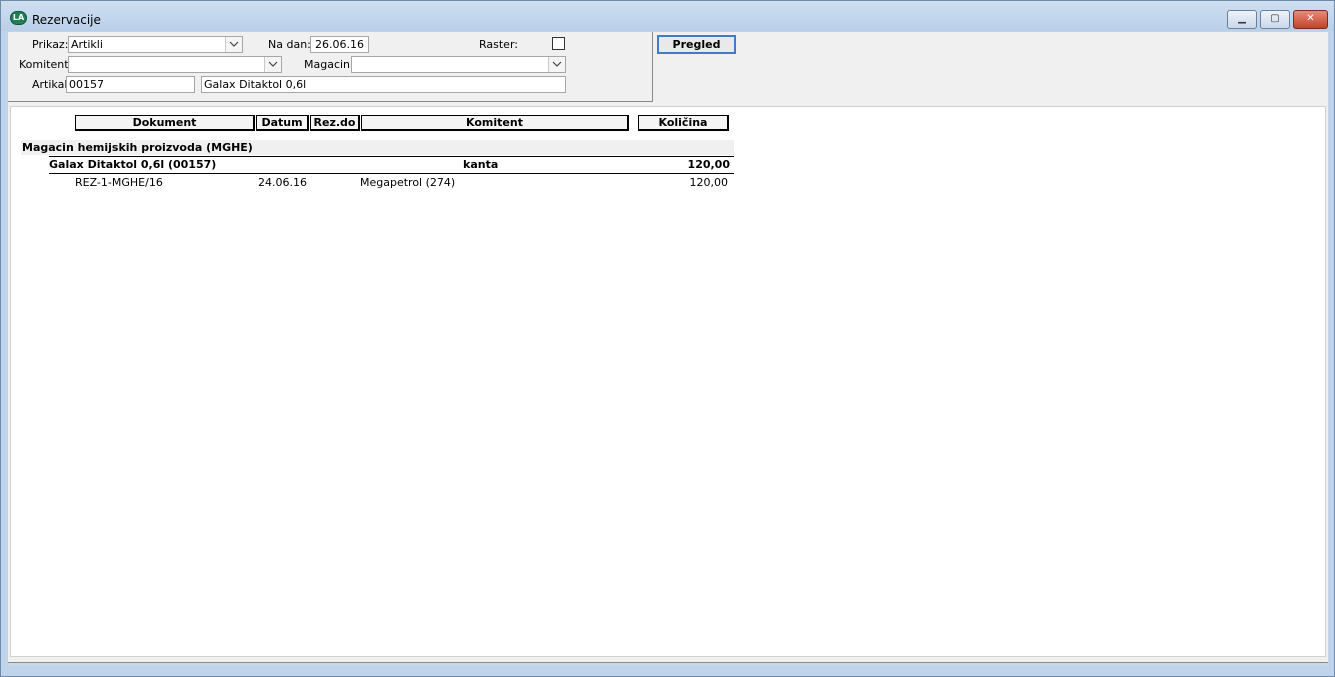 Image resolution: width=1335 pixels, height=677 pixels. Describe the element at coordinates (130, 84) in the screenshot. I see `artikal-code-input: 00157` at that location.